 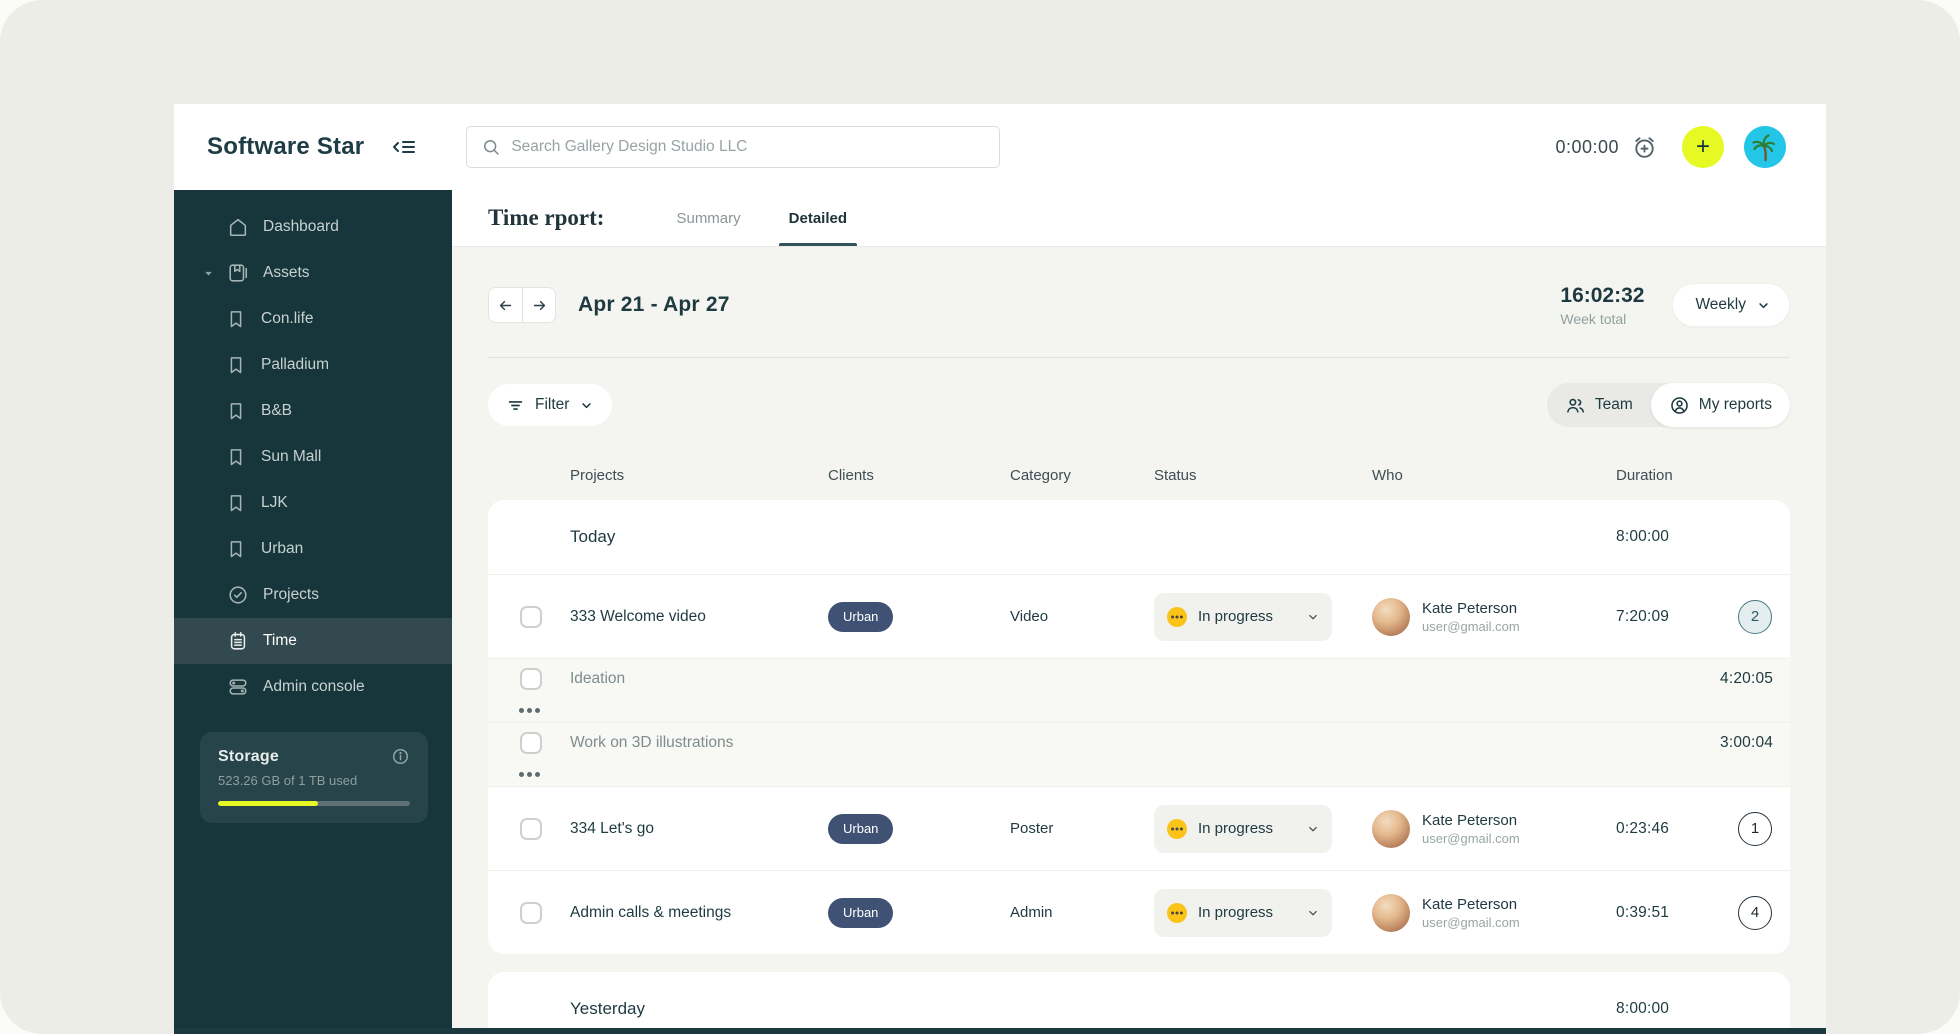 I want to click on sidebar-item-urban: Urban, so click(x=313, y=549).